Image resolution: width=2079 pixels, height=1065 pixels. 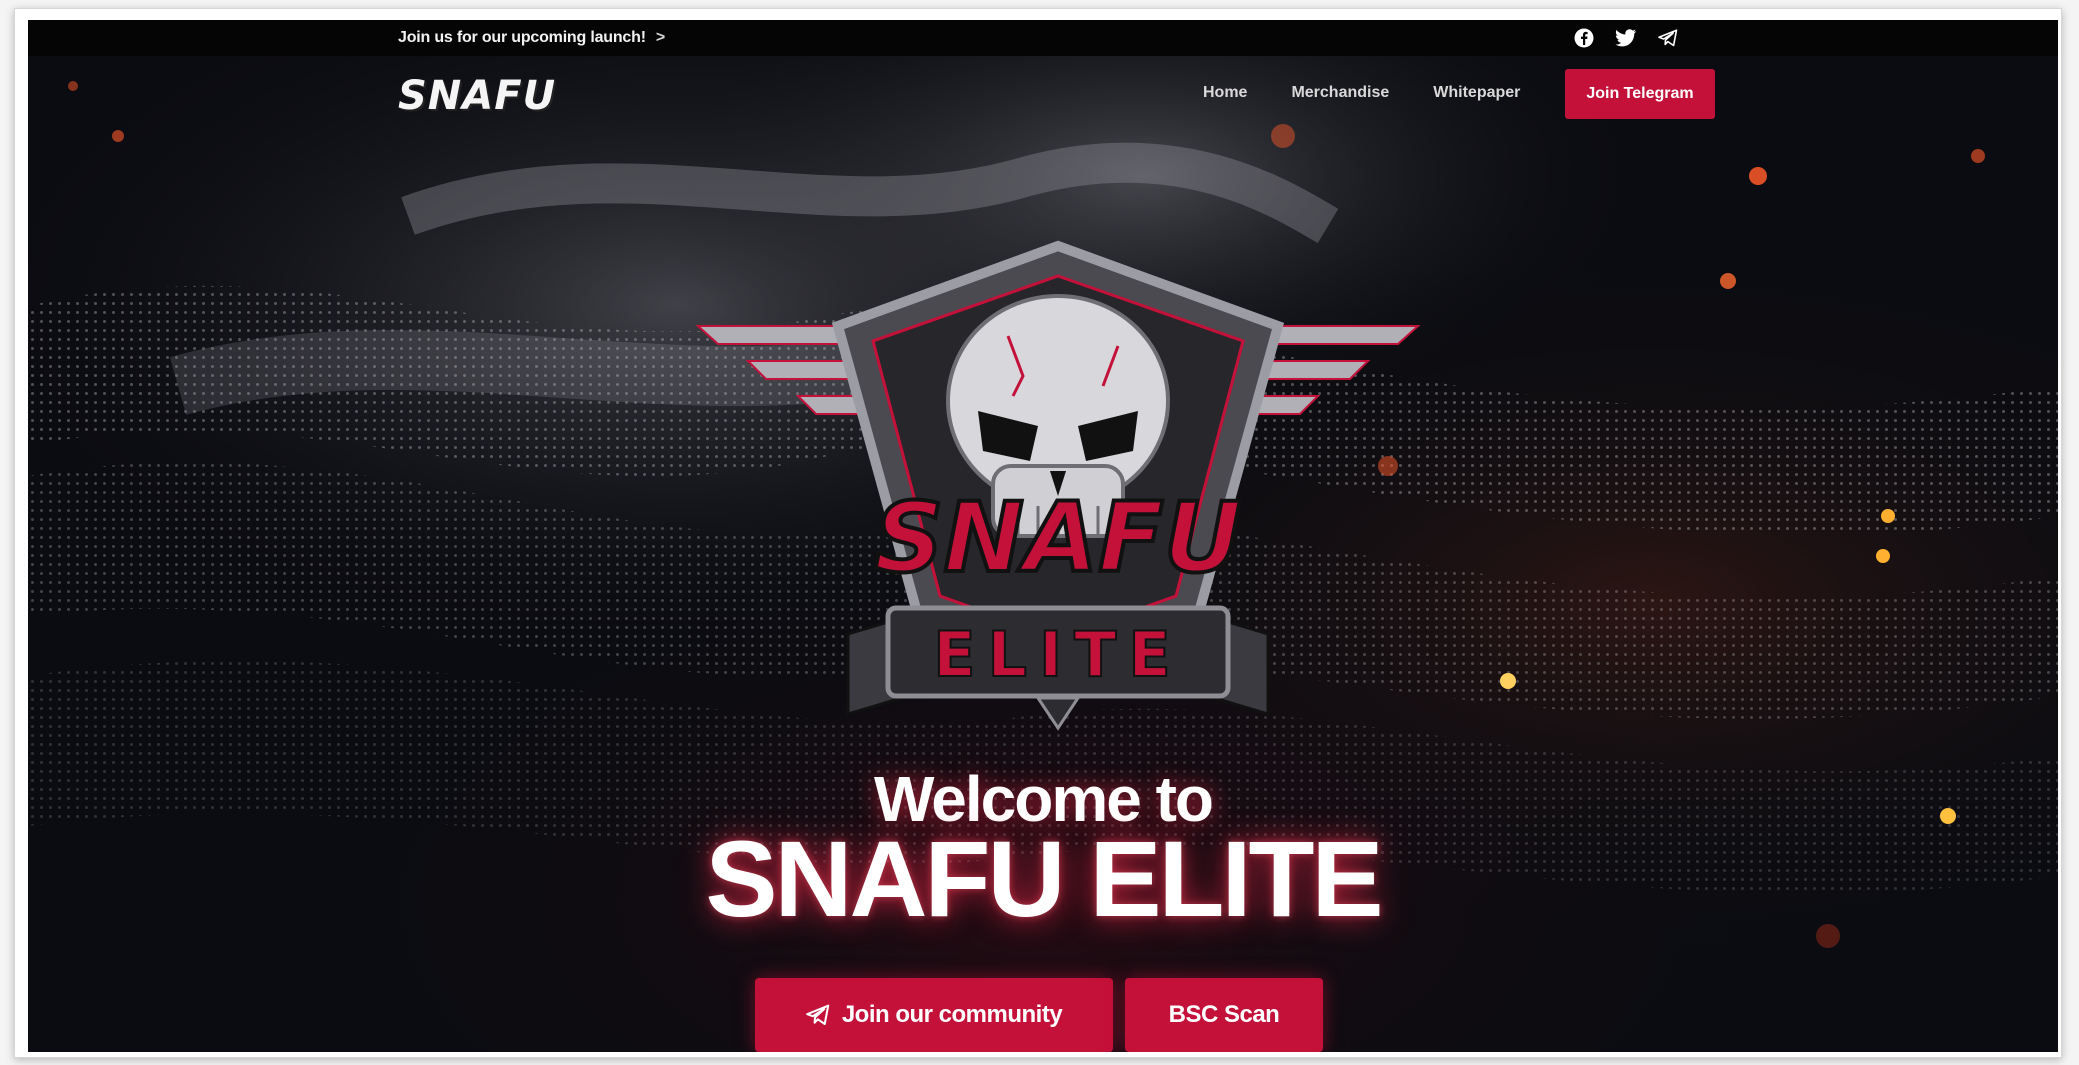 I want to click on nav-whitepaper: Whitepaper, so click(x=1476, y=93).